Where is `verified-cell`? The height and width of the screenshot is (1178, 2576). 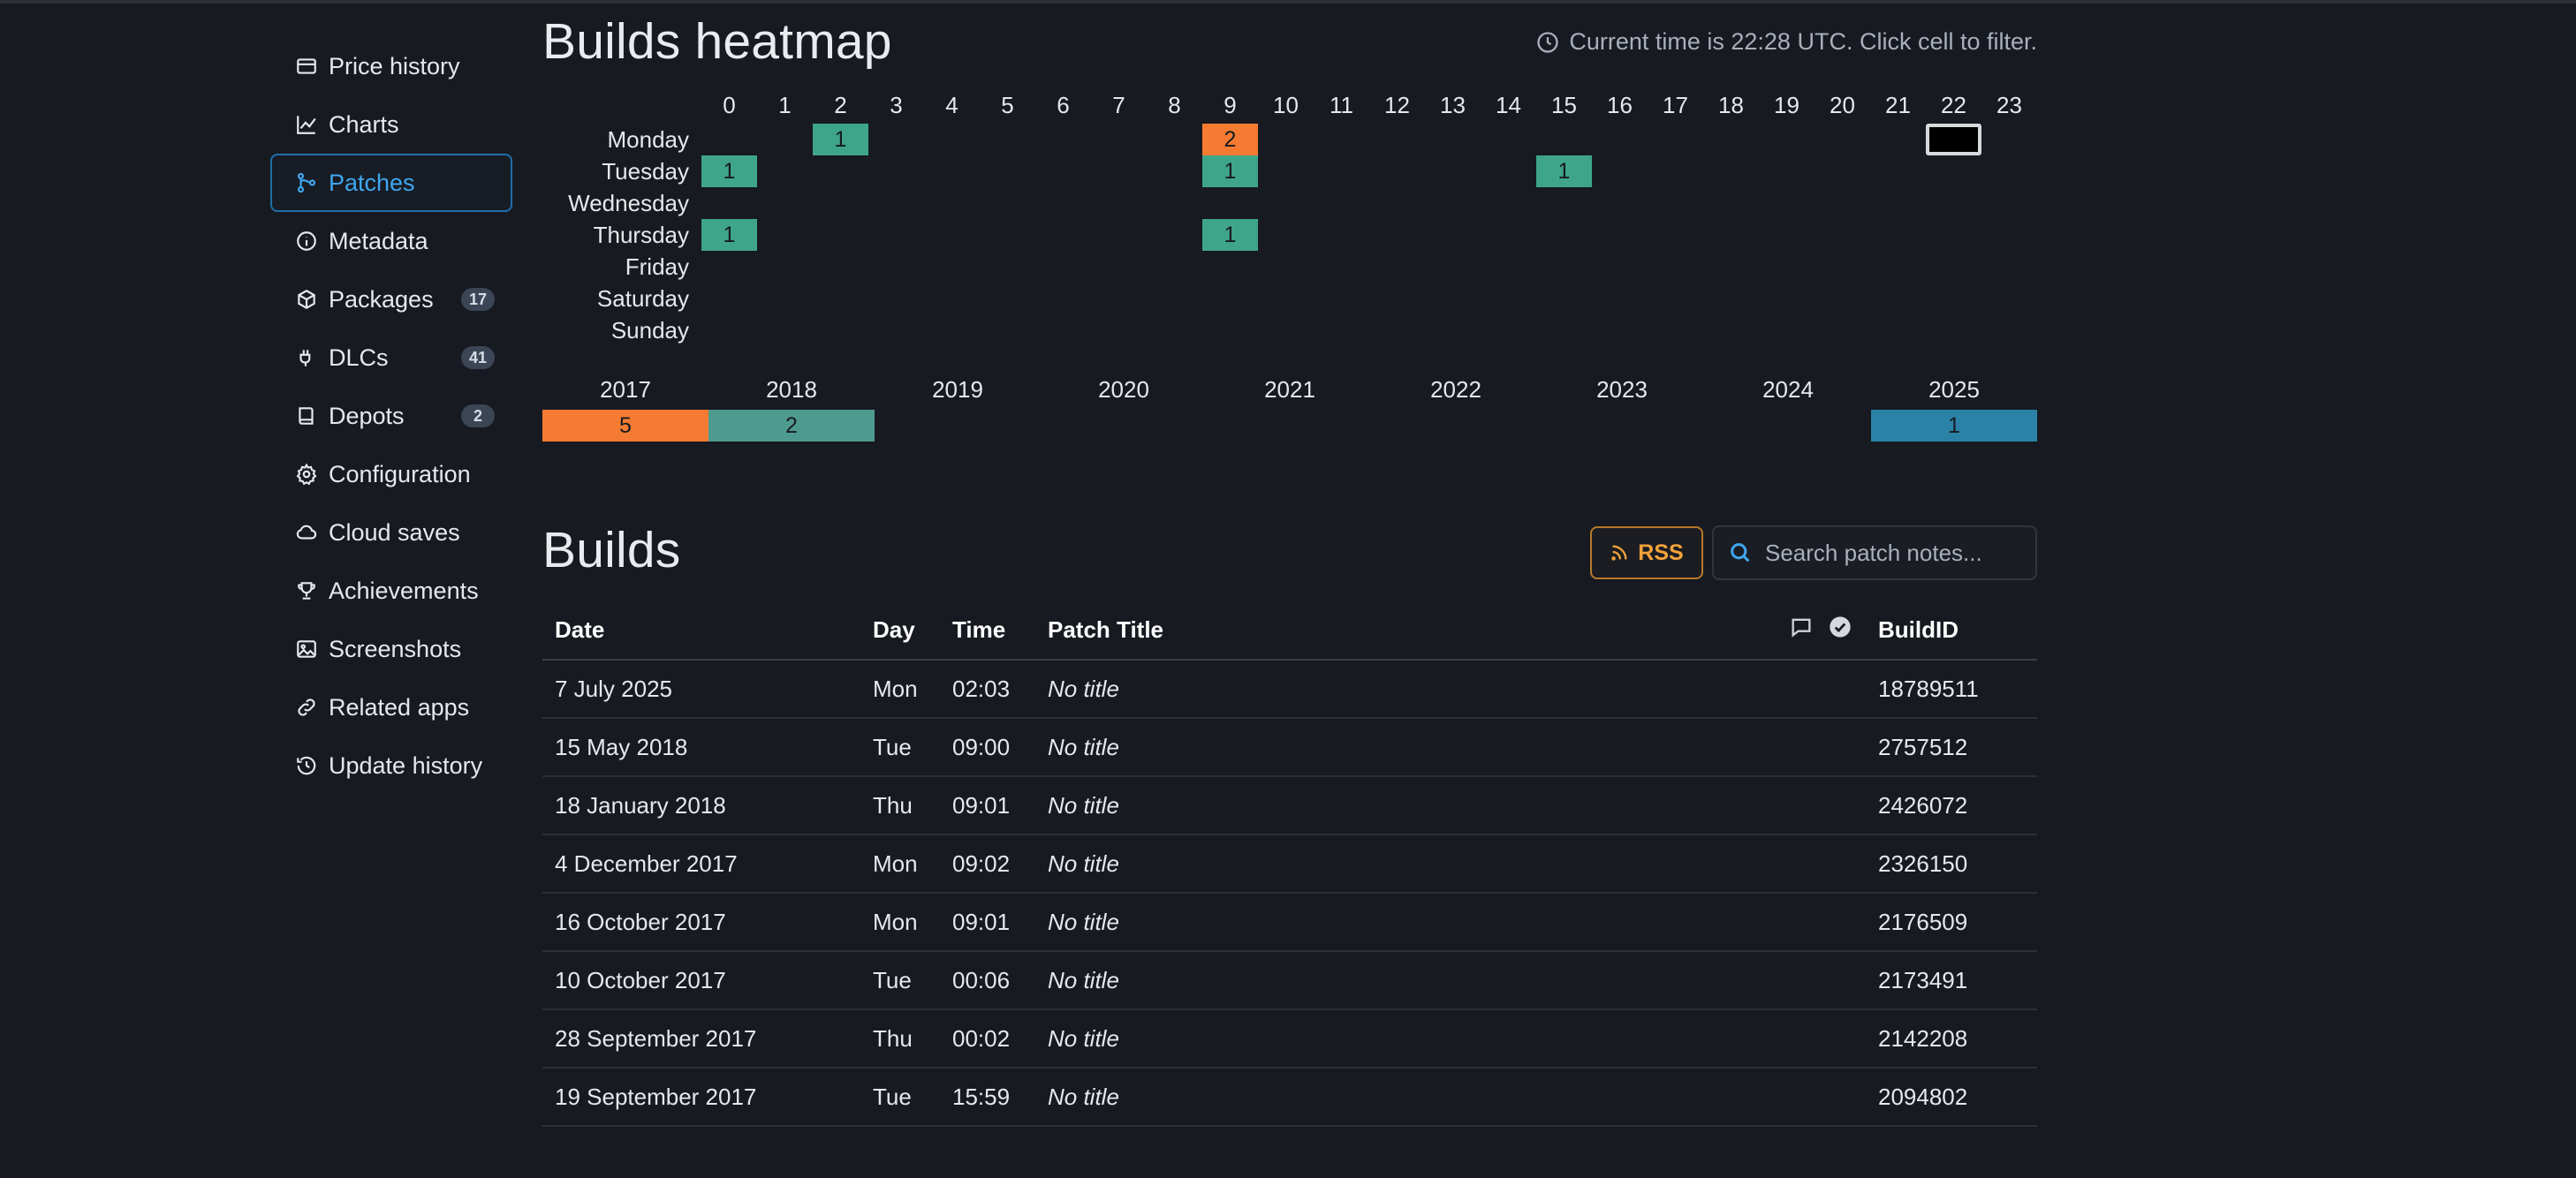 verified-cell is located at coordinates (1847, 864).